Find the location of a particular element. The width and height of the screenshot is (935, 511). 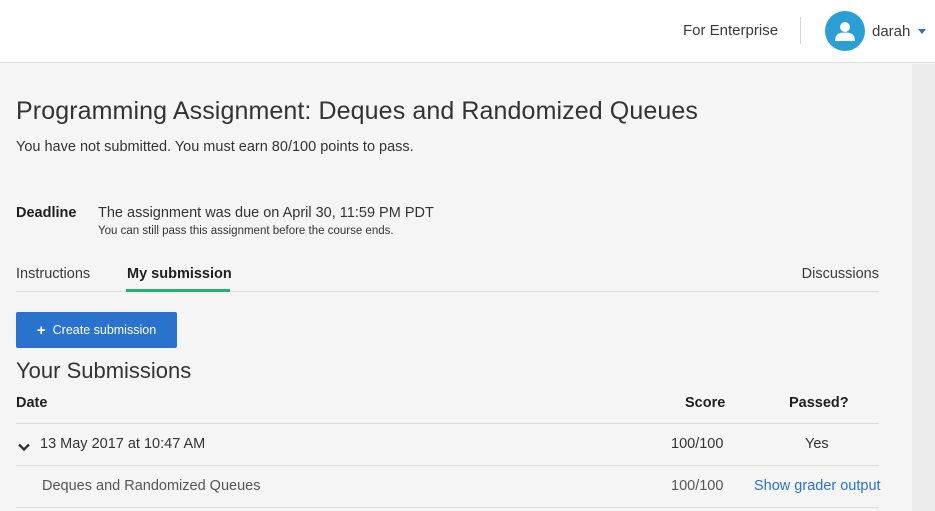

user-menu: darah is located at coordinates (876, 31).